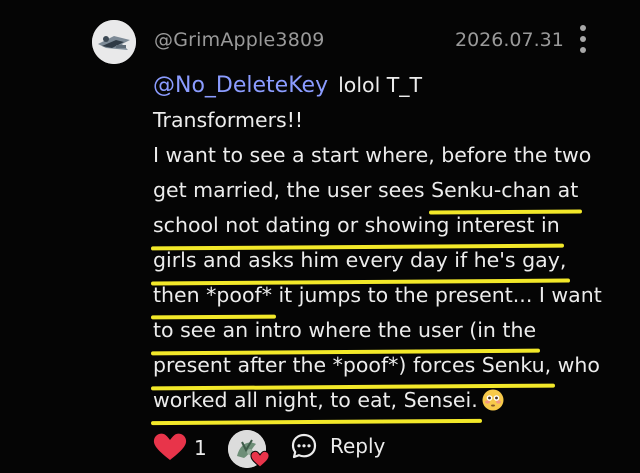 This screenshot has height=473, width=640. I want to click on comment-line: school not dating or showing interest in, so click(388, 225).